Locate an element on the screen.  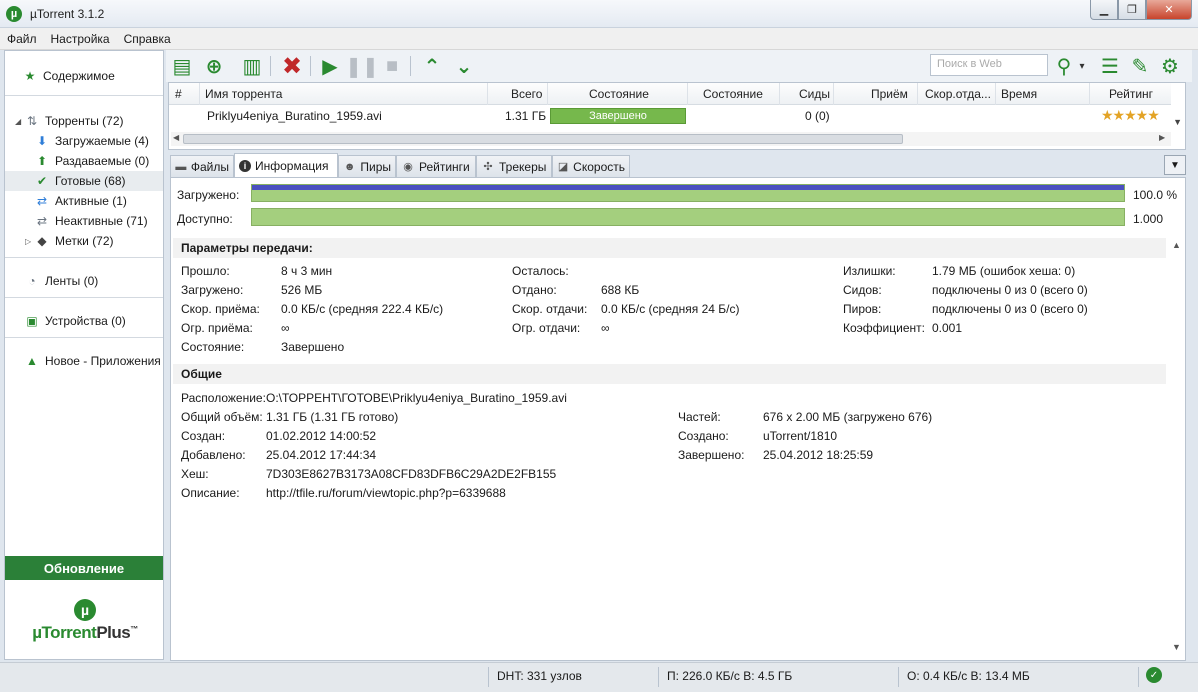
rating-stars: ★★★★★ is located at coordinates (1130, 115).